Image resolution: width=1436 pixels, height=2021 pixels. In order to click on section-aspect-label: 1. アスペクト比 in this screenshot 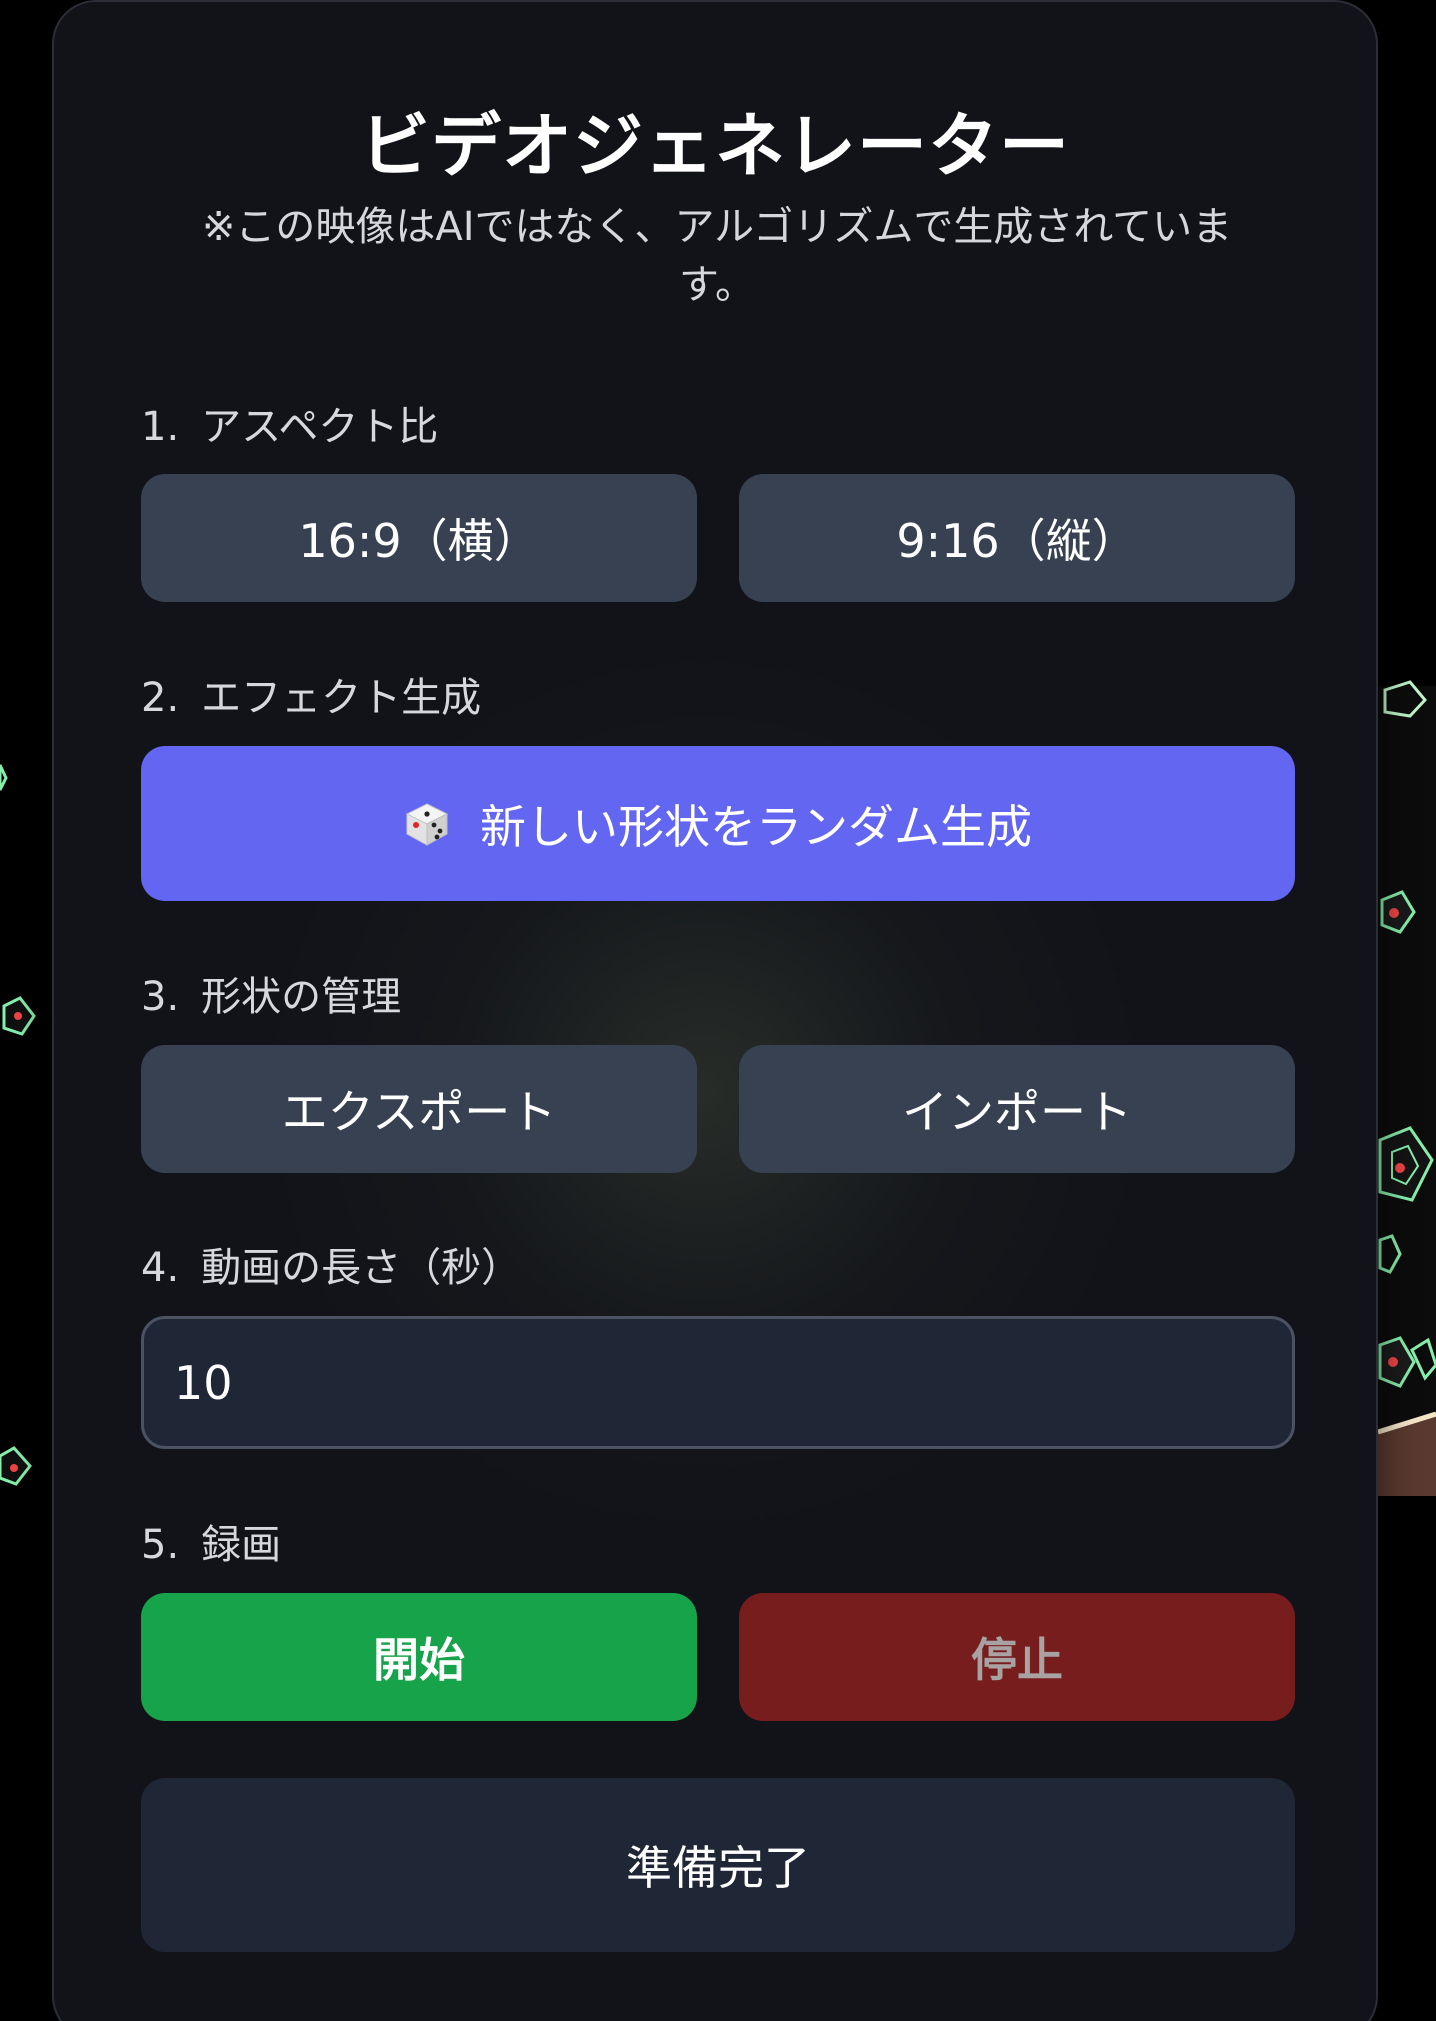, I will do `click(289, 423)`.